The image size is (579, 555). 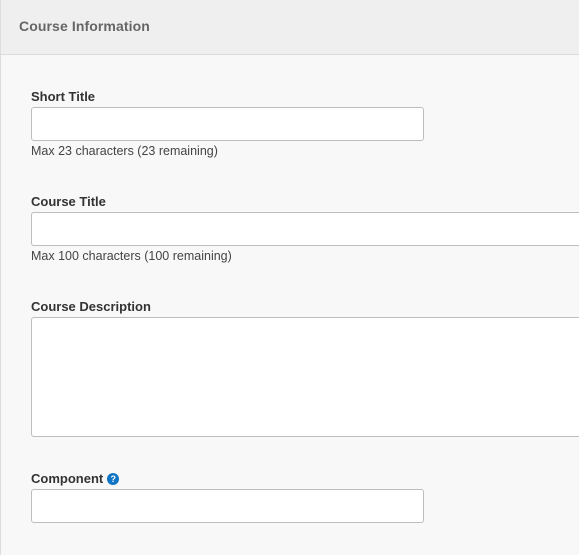 What do you see at coordinates (113, 479) in the screenshot?
I see `question-circle-icon: ?` at bounding box center [113, 479].